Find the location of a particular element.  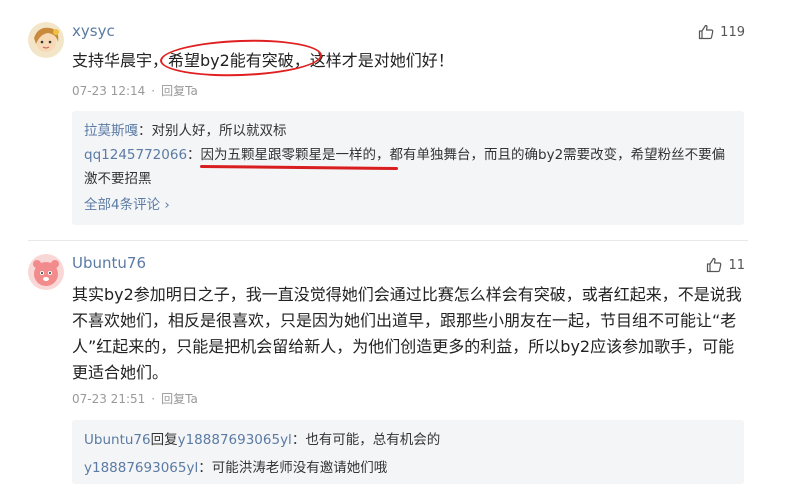

reply-text: 可能洪涛老师没有邀请她们哦 is located at coordinates (299, 468).